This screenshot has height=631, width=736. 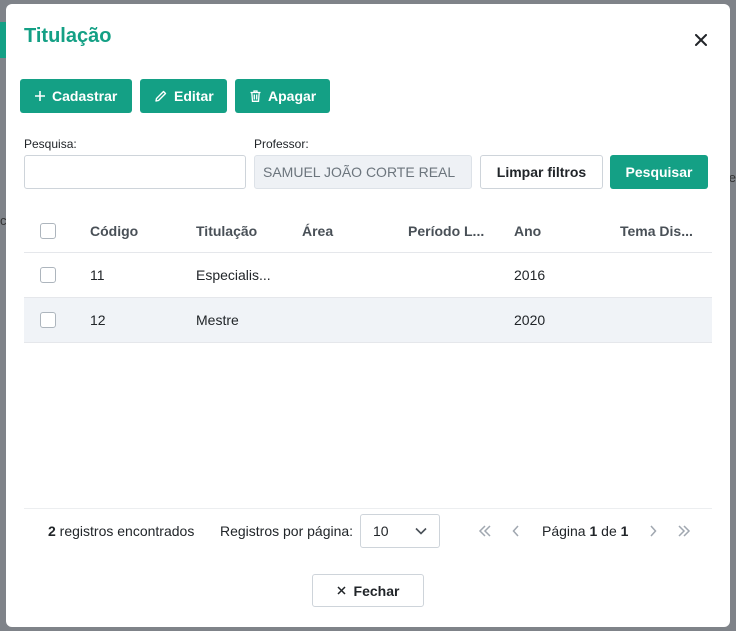 What do you see at coordinates (400, 531) in the screenshot?
I see `per-page-select: 10` at bounding box center [400, 531].